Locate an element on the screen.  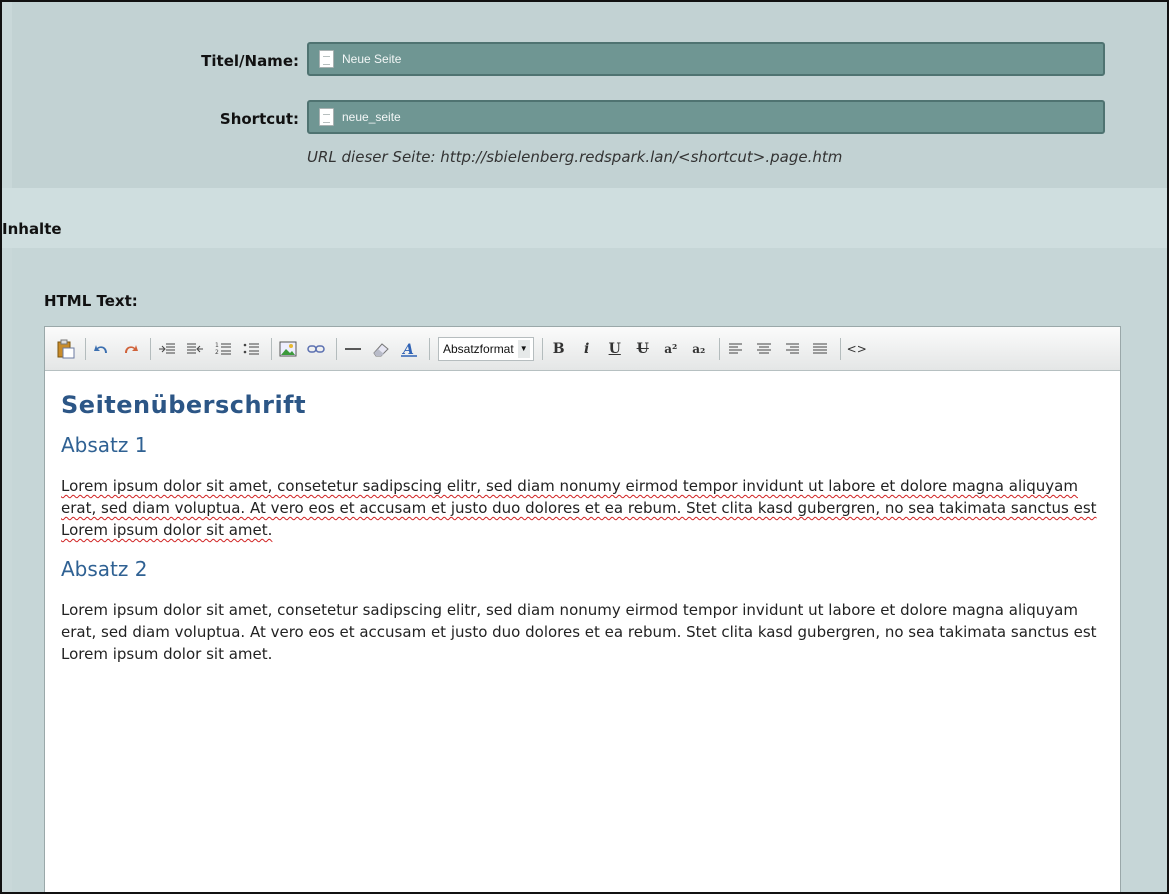
svg-text: 1 is located at coordinates (217, 345).